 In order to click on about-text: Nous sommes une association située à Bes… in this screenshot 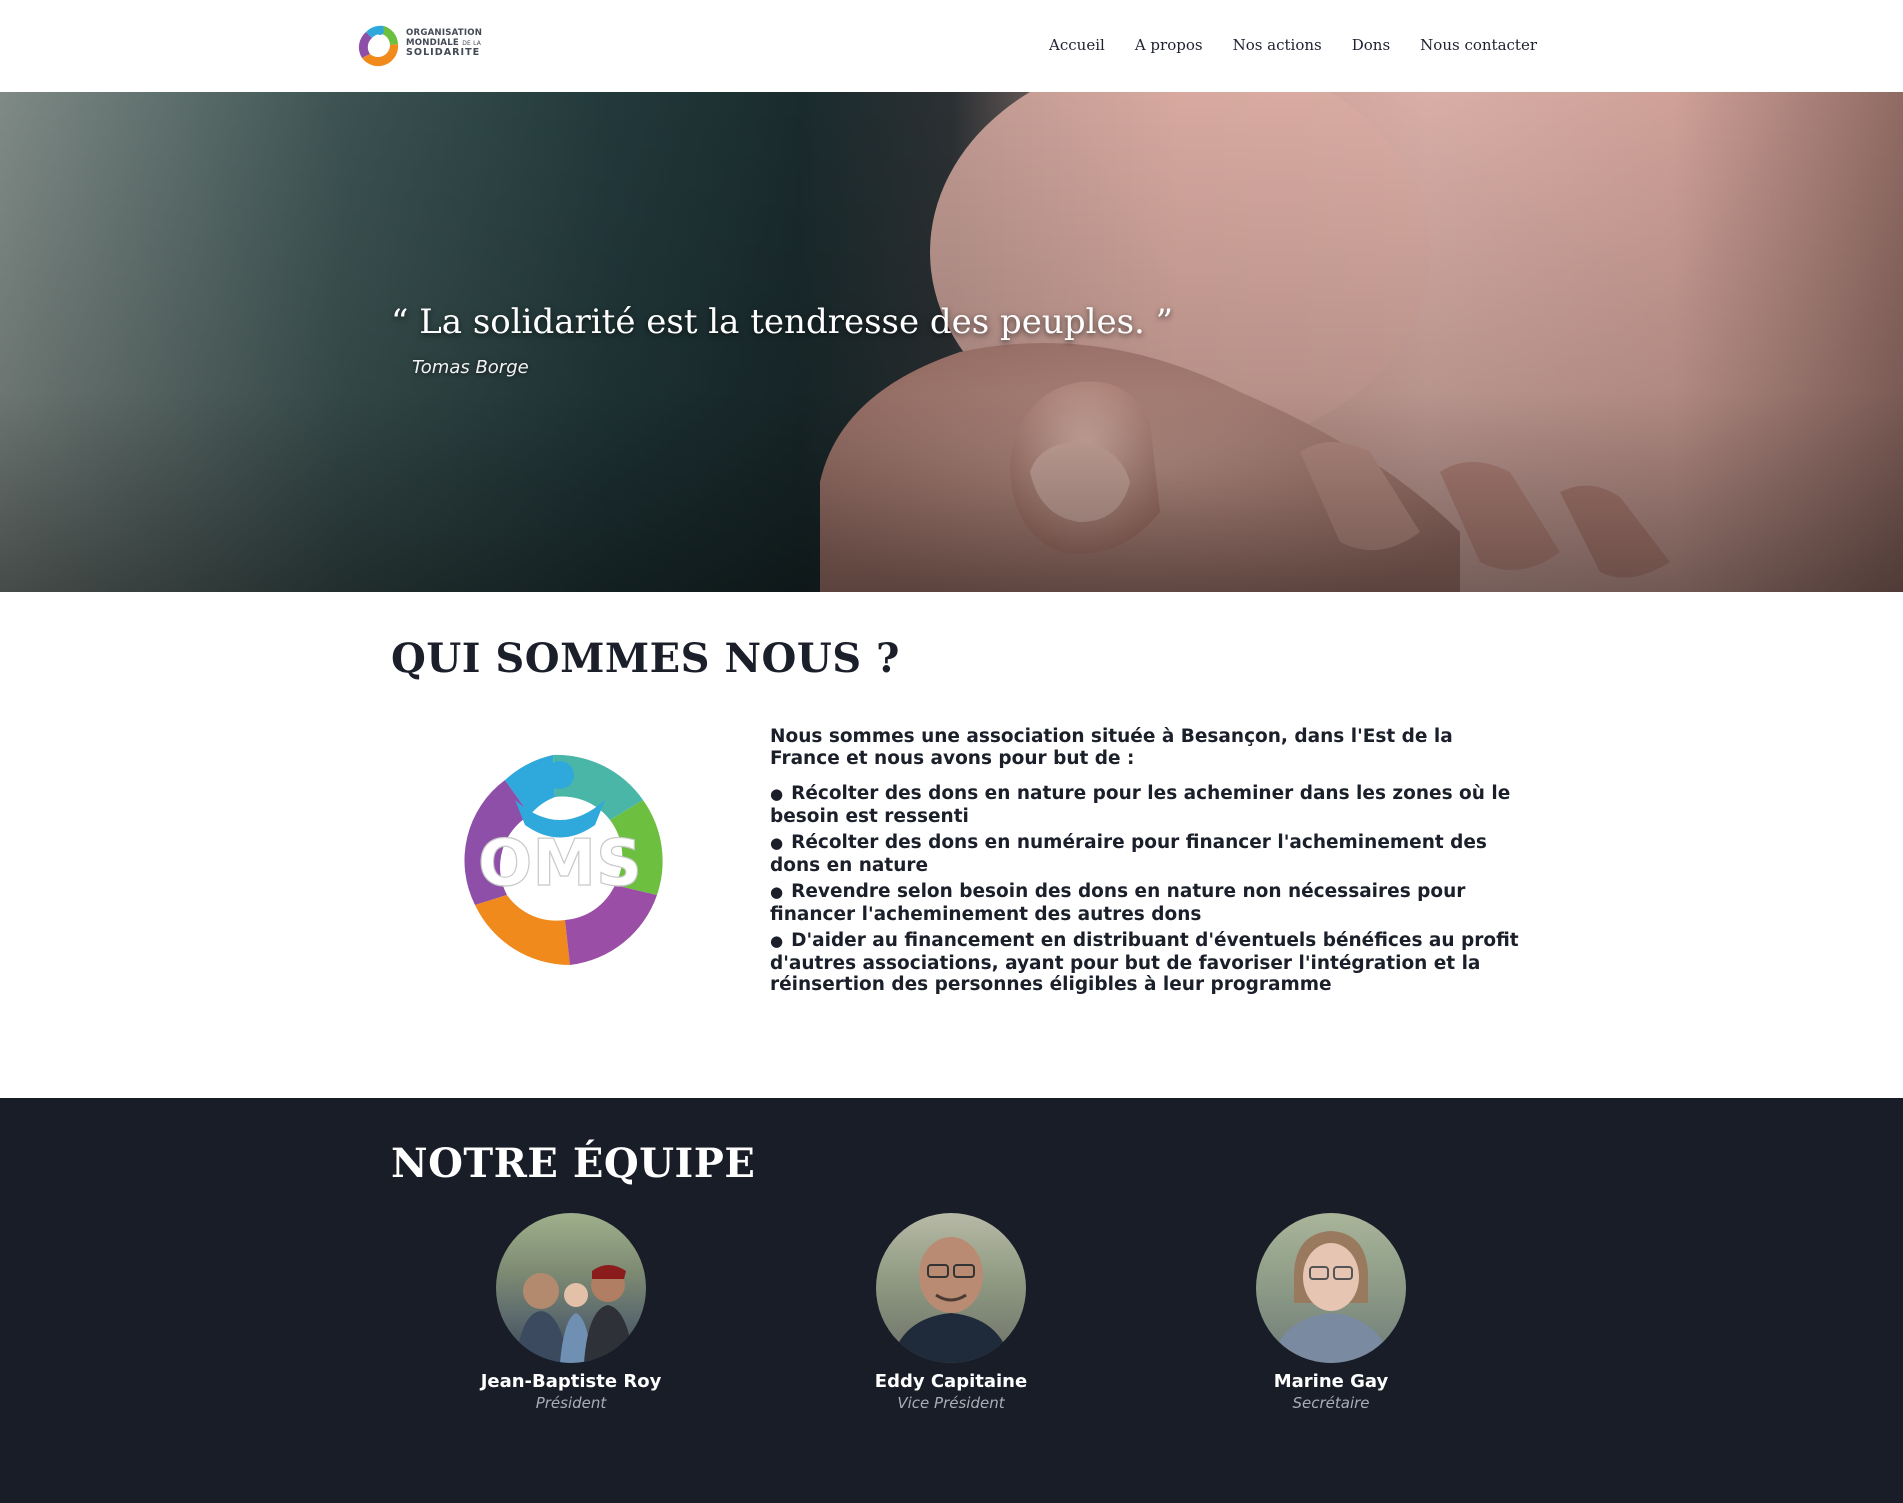, I will do `click(1145, 863)`.